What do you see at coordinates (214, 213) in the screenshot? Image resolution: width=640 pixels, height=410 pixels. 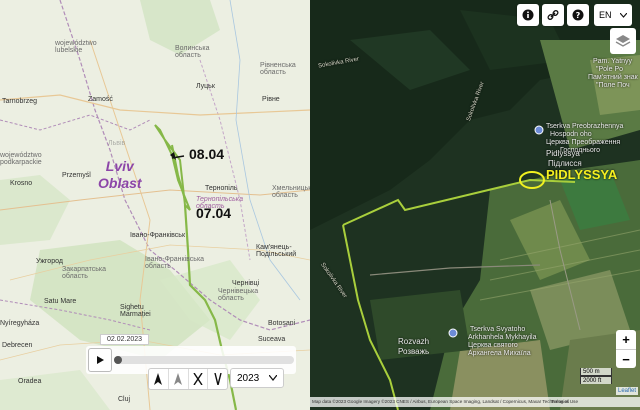 I see `date-label-bottom: 07.04` at bounding box center [214, 213].